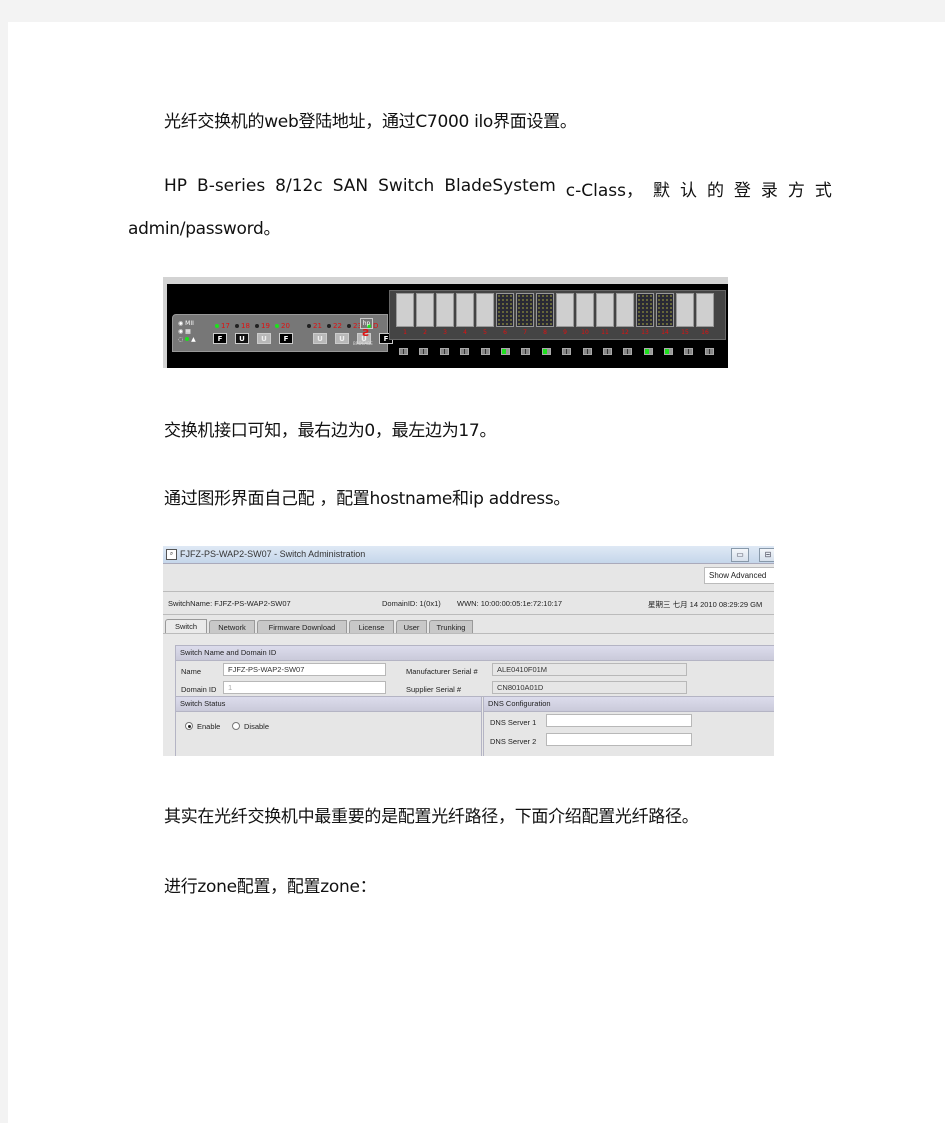  I want to click on enable-radio, so click(189, 726).